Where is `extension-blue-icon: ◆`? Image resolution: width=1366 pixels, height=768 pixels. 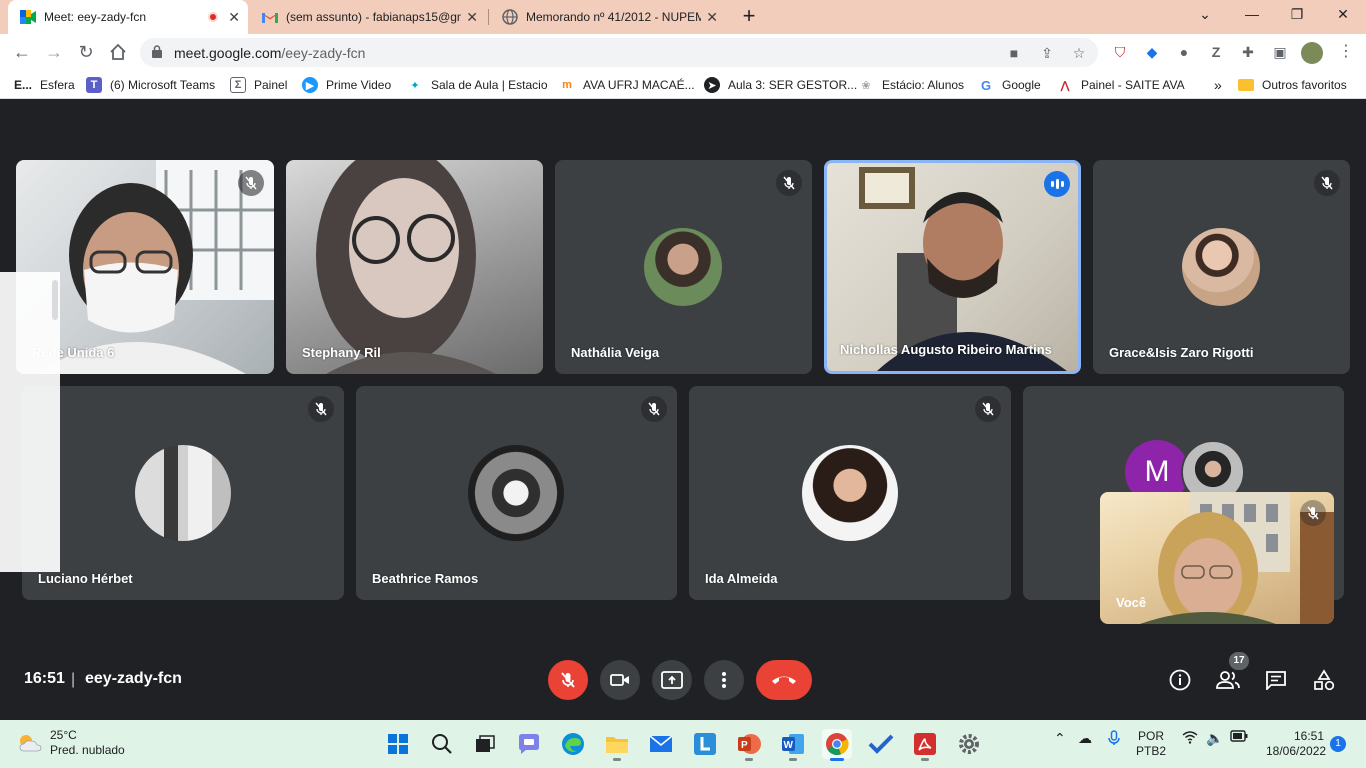 extension-blue-icon: ◆ is located at coordinates (1152, 52).